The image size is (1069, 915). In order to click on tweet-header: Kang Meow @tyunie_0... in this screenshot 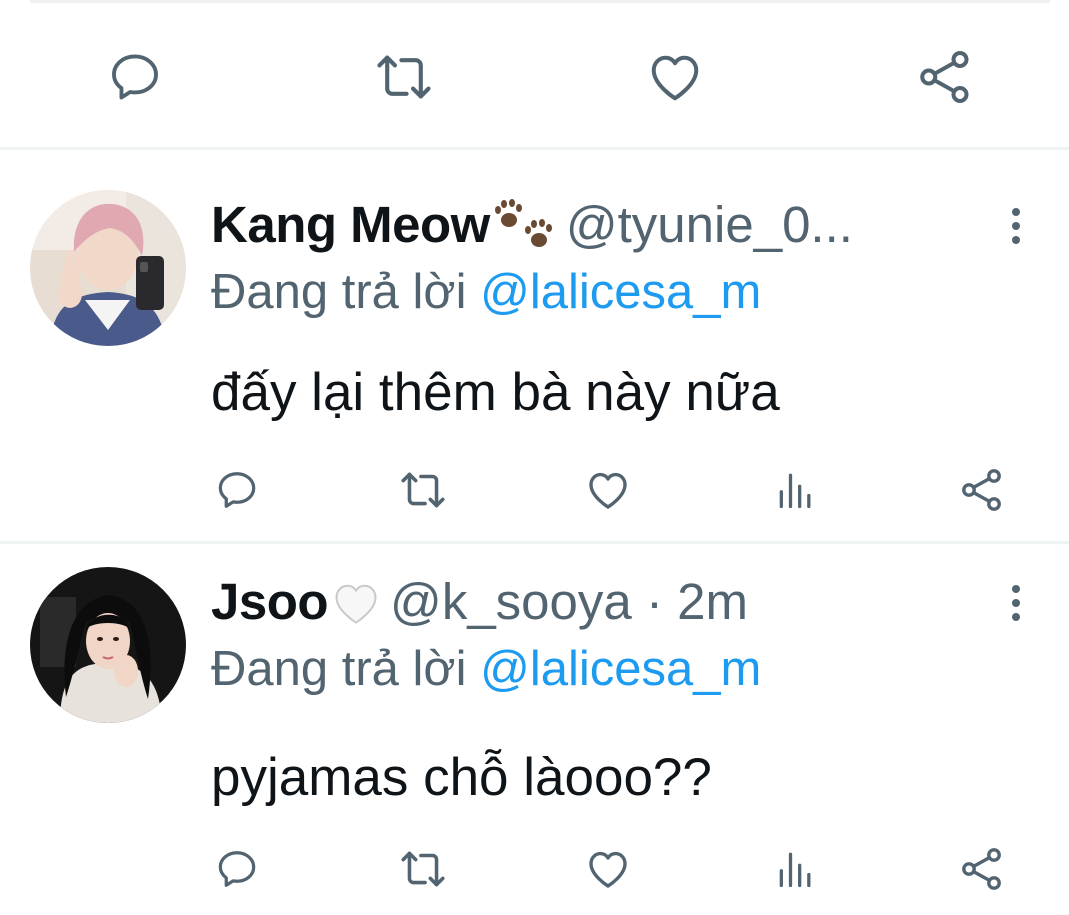, I will do `click(532, 225)`.